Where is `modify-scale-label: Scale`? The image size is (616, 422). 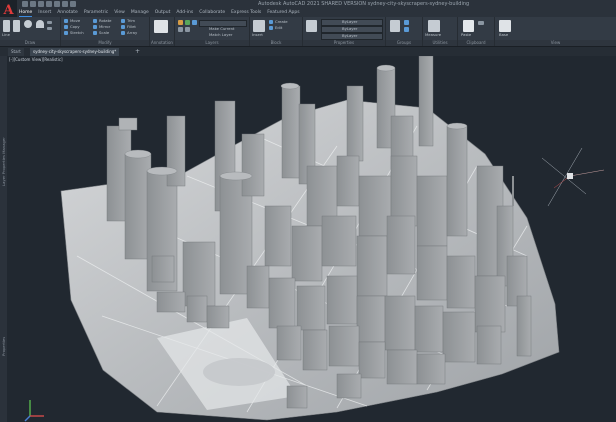
modify-scale-label: Scale is located at coordinates (104, 33).